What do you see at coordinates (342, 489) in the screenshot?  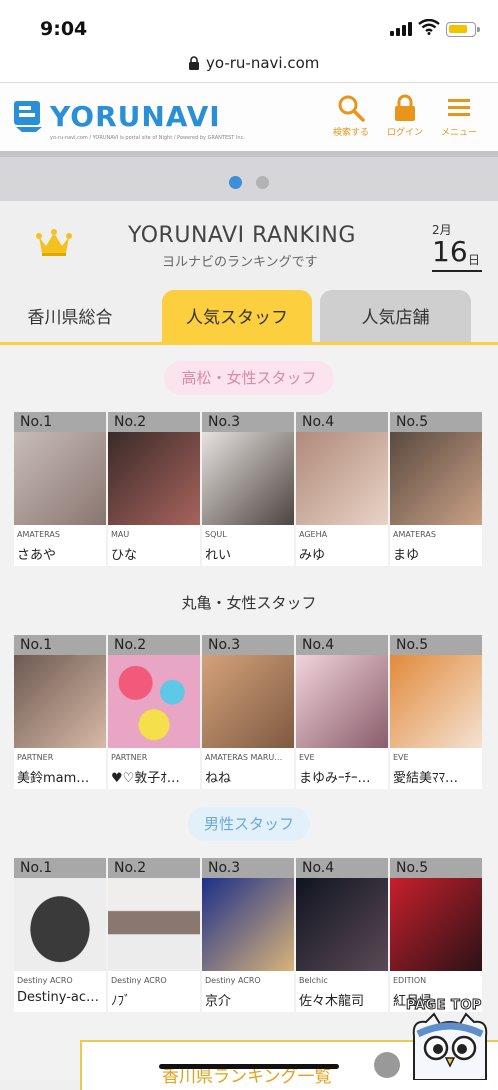 I see `staff-card: No.4 AGEHA みゆ` at bounding box center [342, 489].